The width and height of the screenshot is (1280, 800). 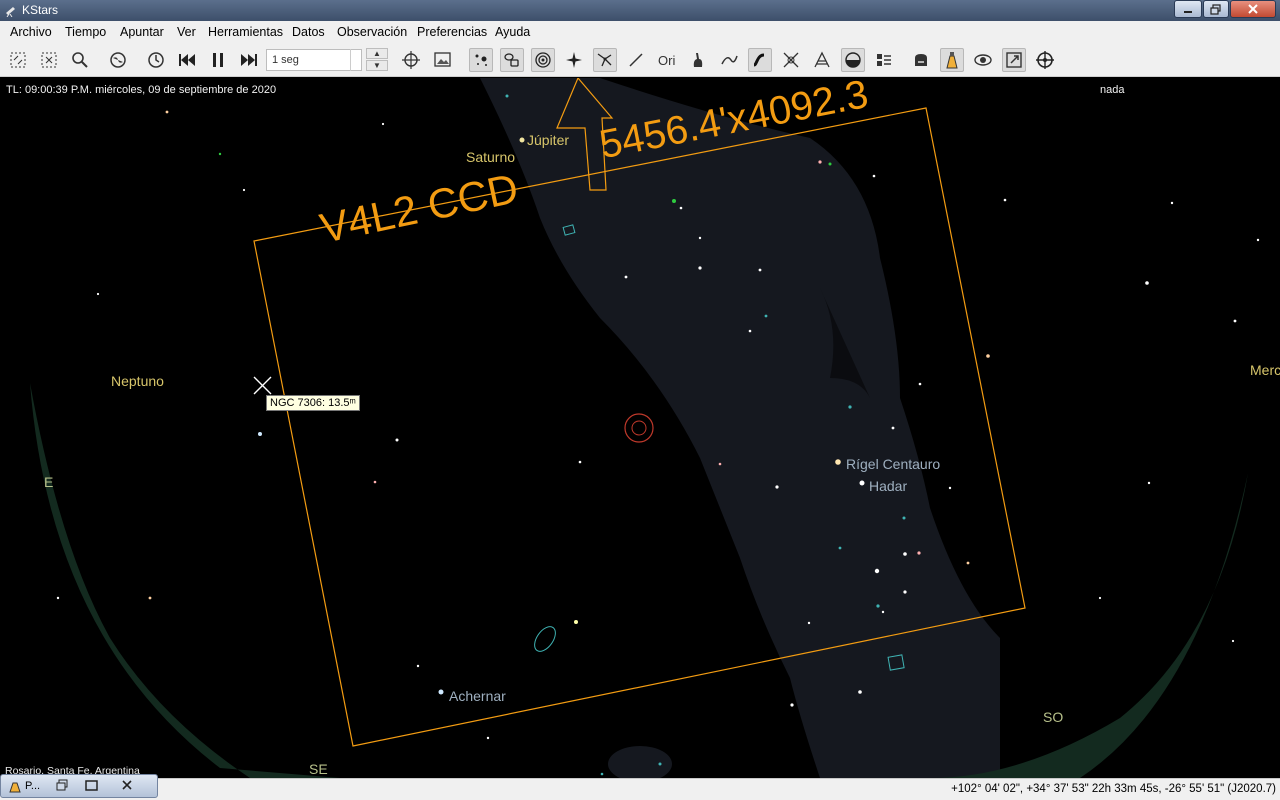 I want to click on find-object-button, so click(x=80, y=60).